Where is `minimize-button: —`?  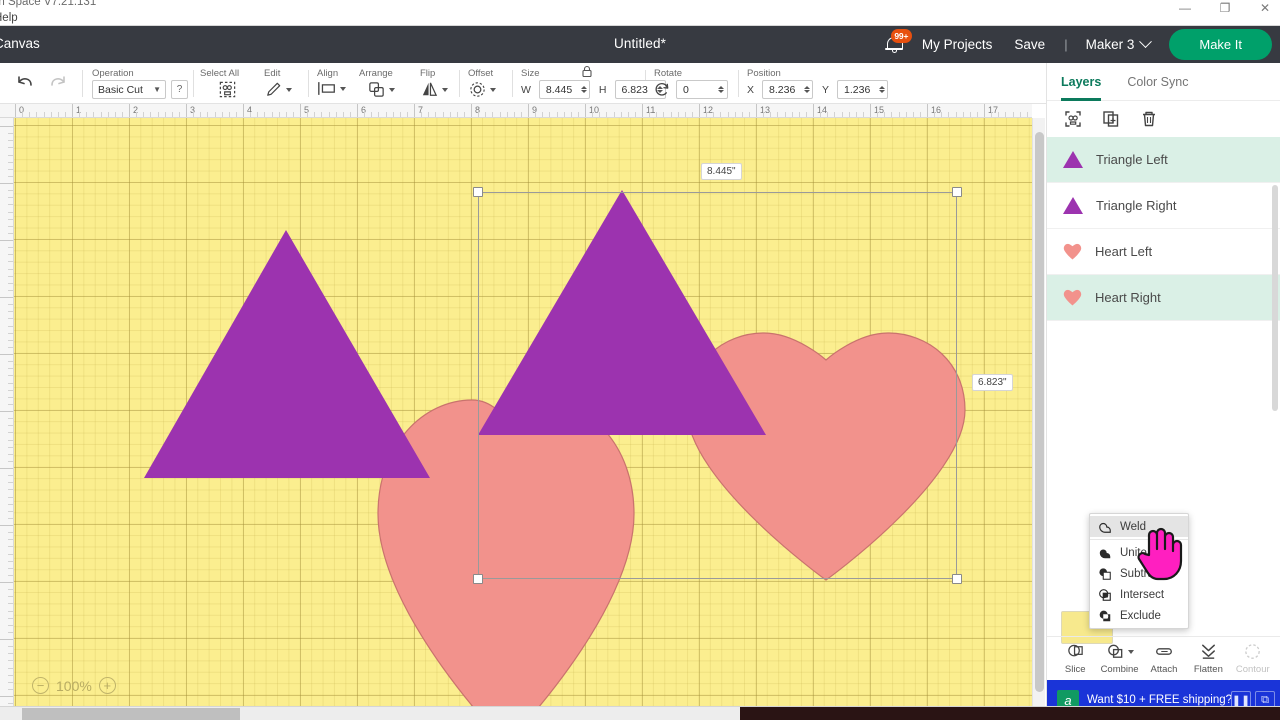 minimize-button: — is located at coordinates (1185, 8).